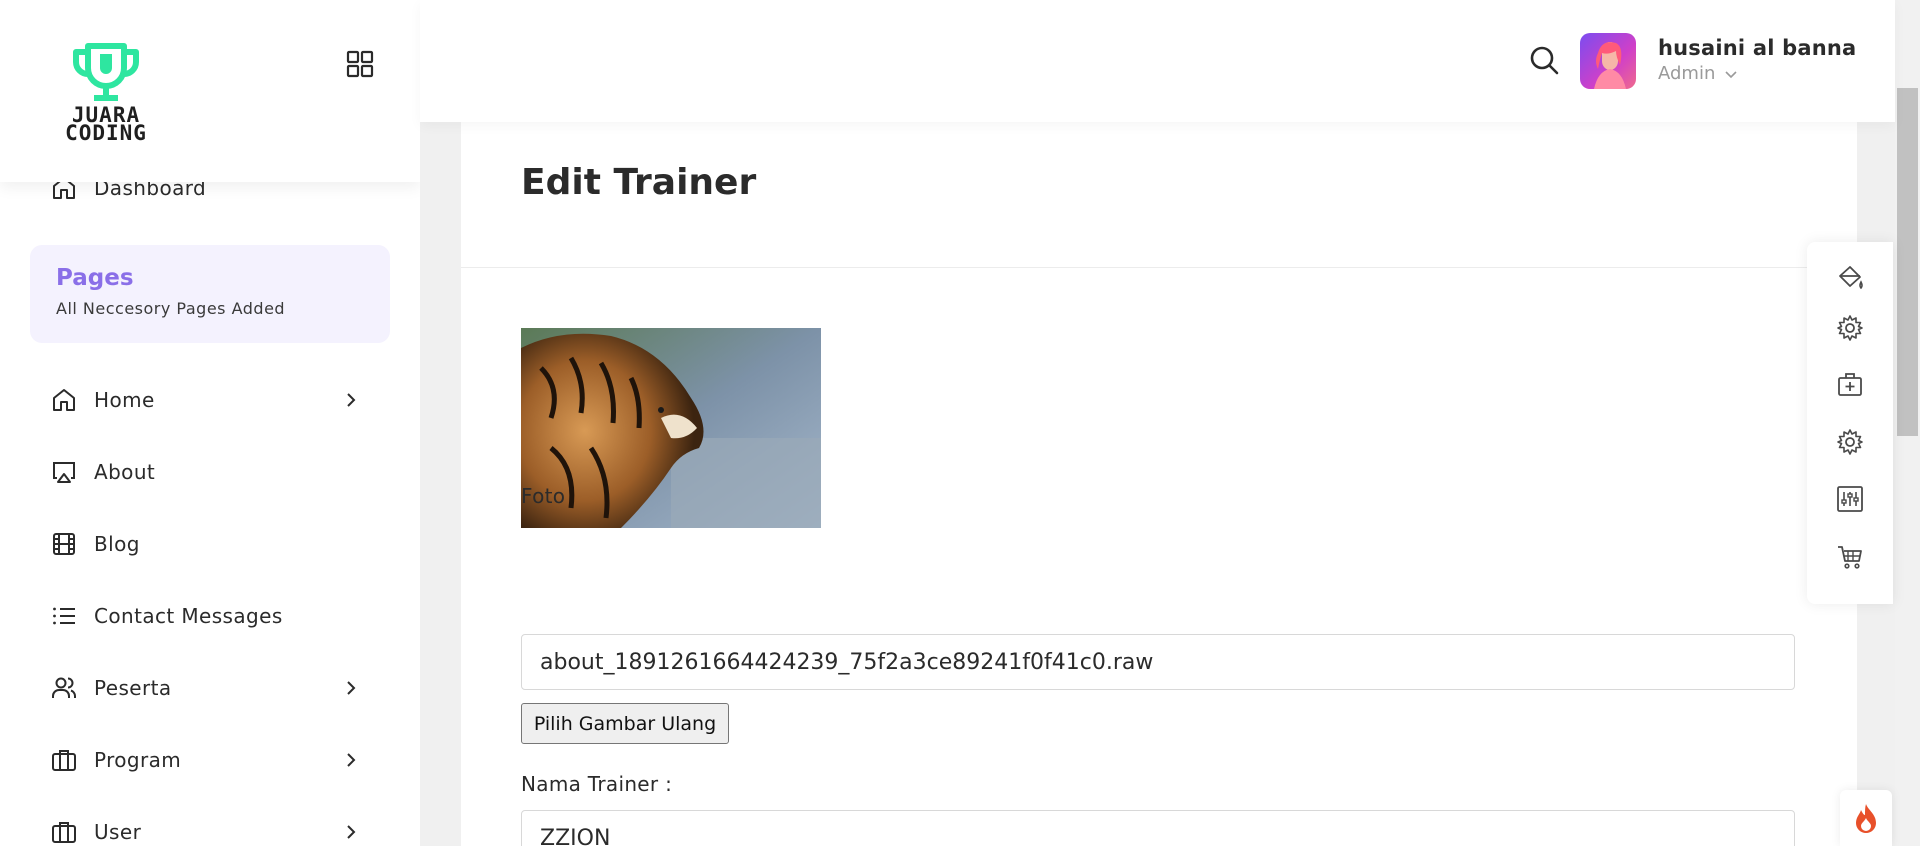 The width and height of the screenshot is (1920, 846). I want to click on list-icon, so click(64, 616).